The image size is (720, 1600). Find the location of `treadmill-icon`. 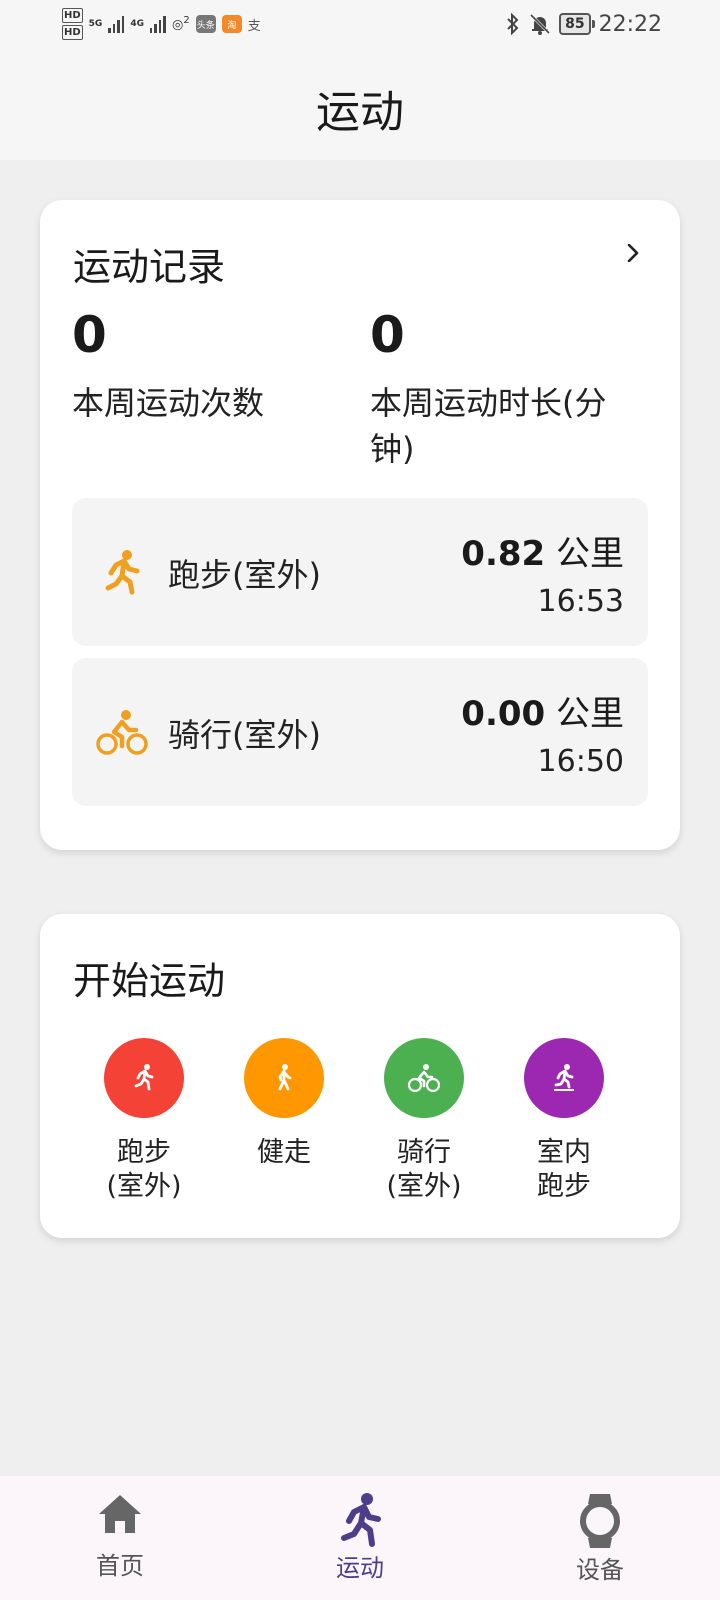

treadmill-icon is located at coordinates (564, 1077).